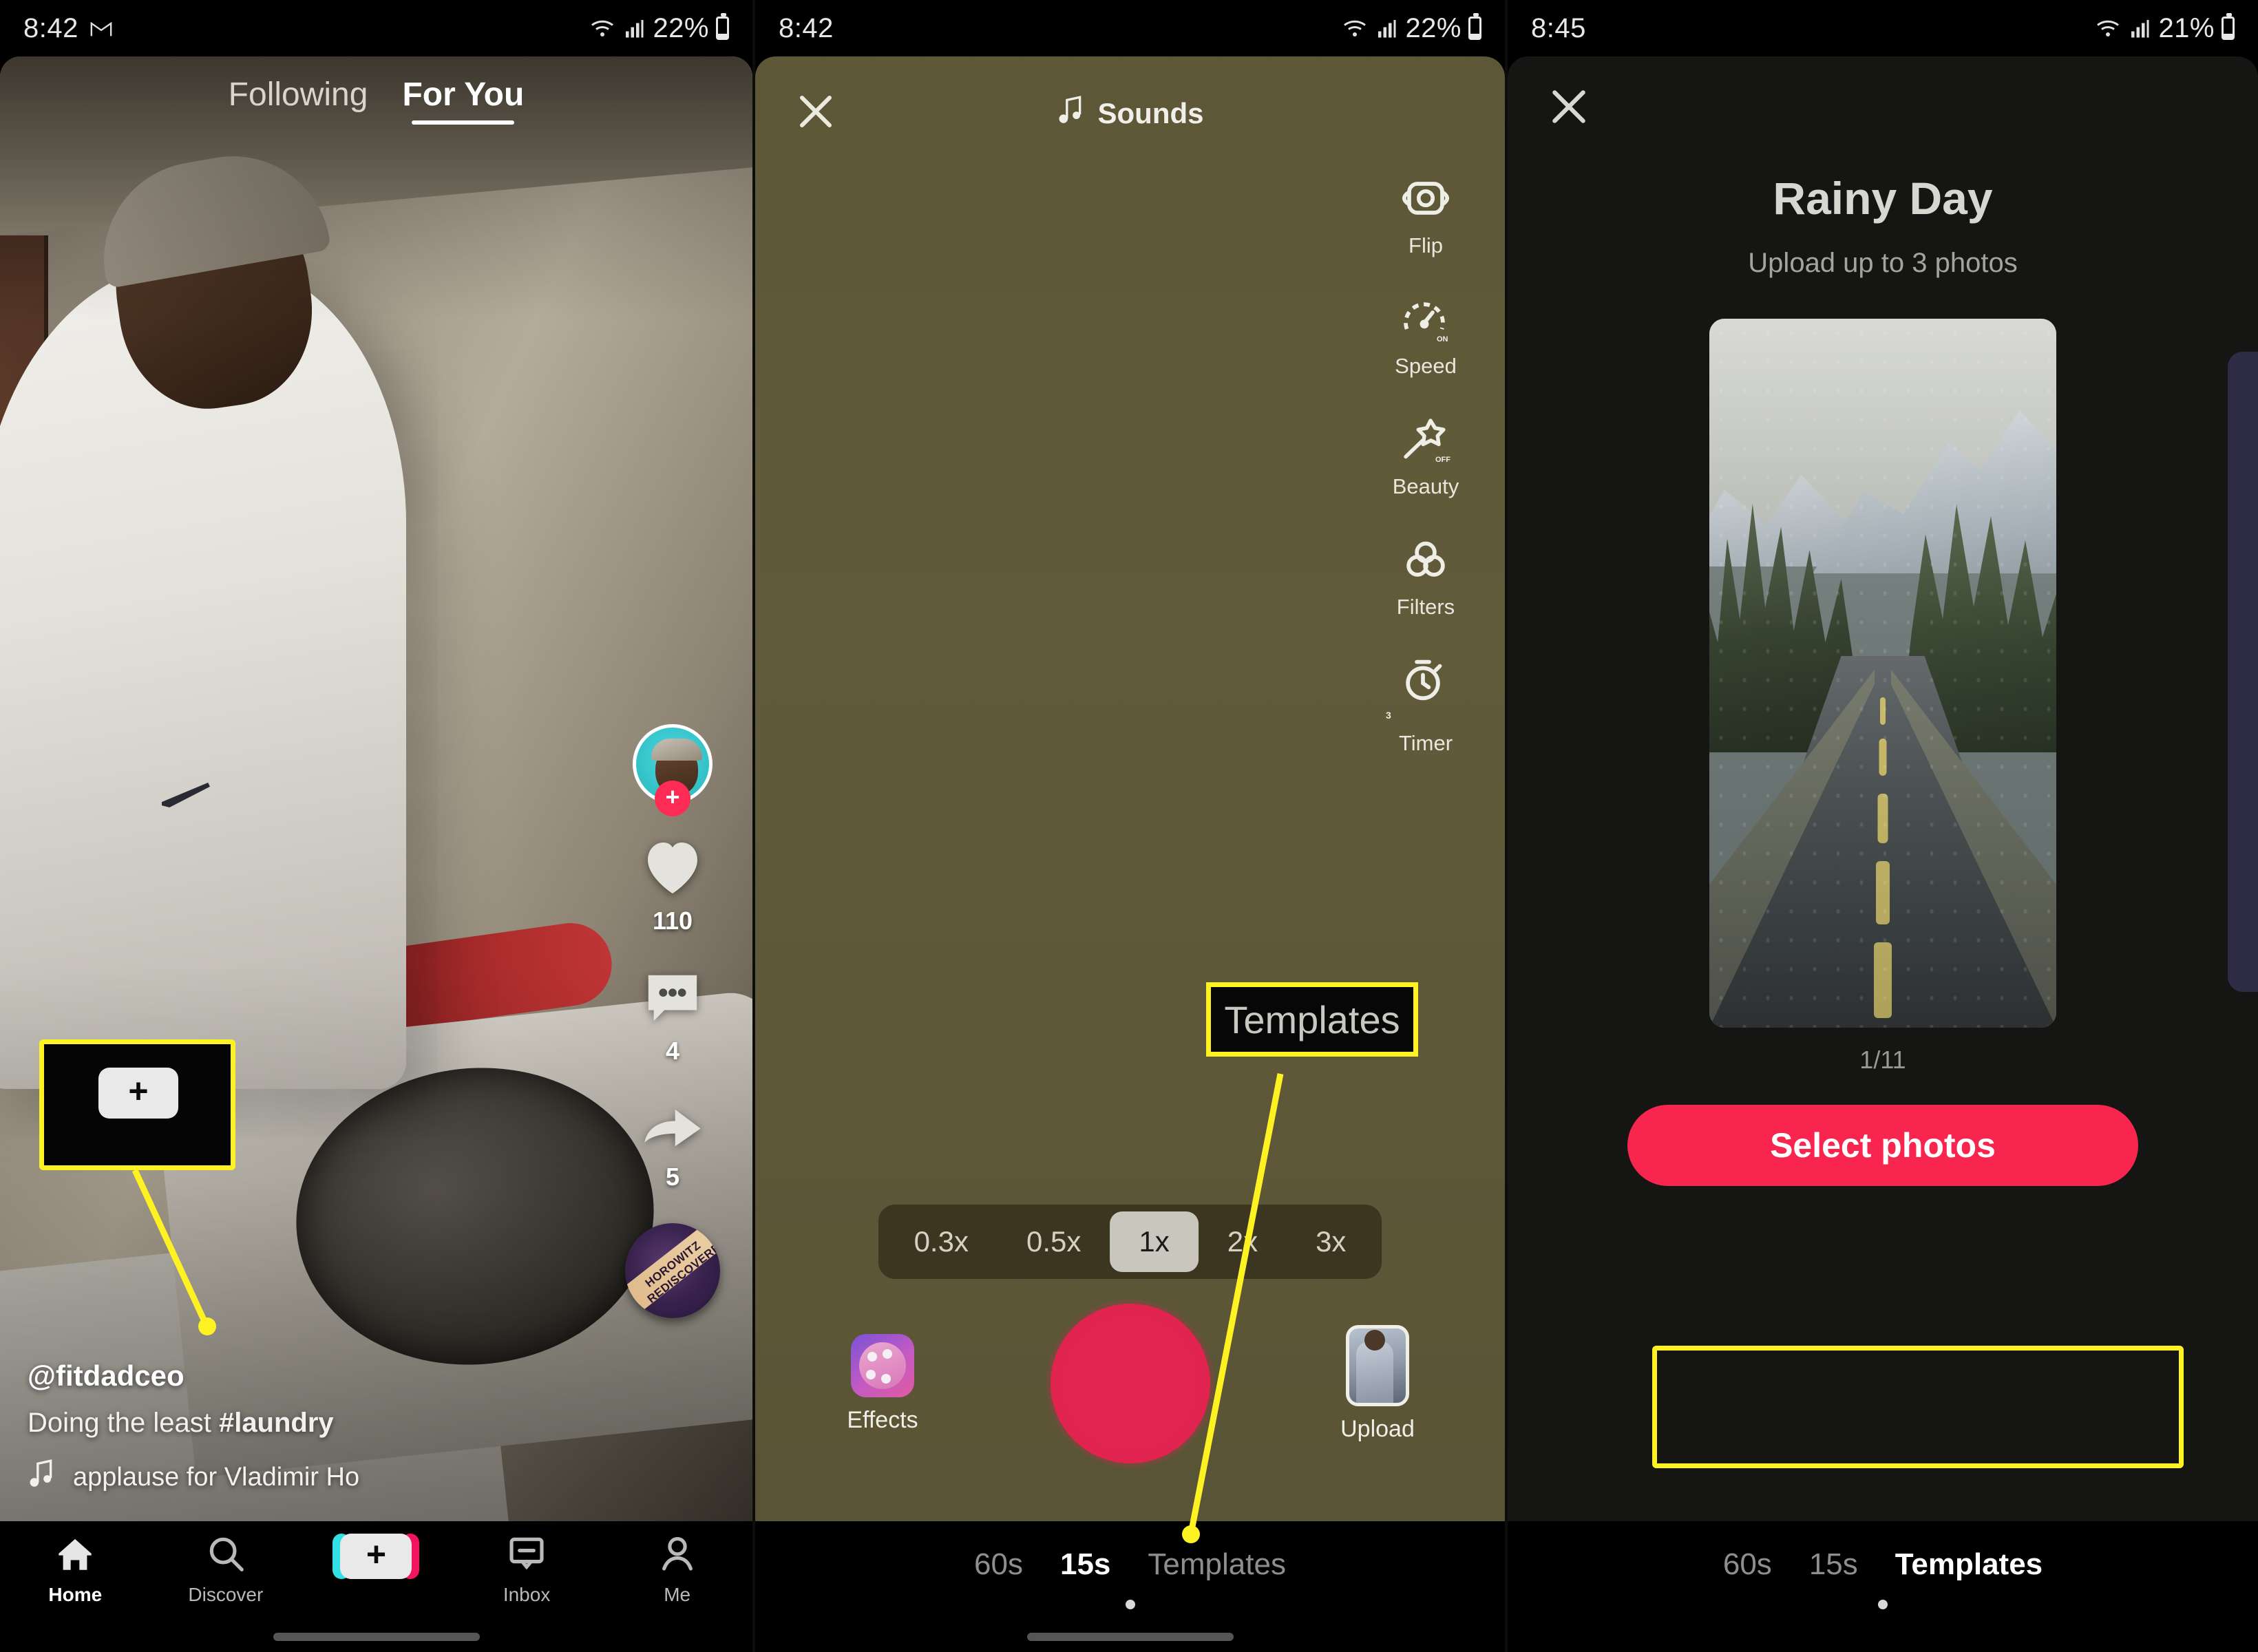 Image resolution: width=2258 pixels, height=1652 pixels. Describe the element at coordinates (673, 868) in the screenshot. I see `heart-icon` at that location.